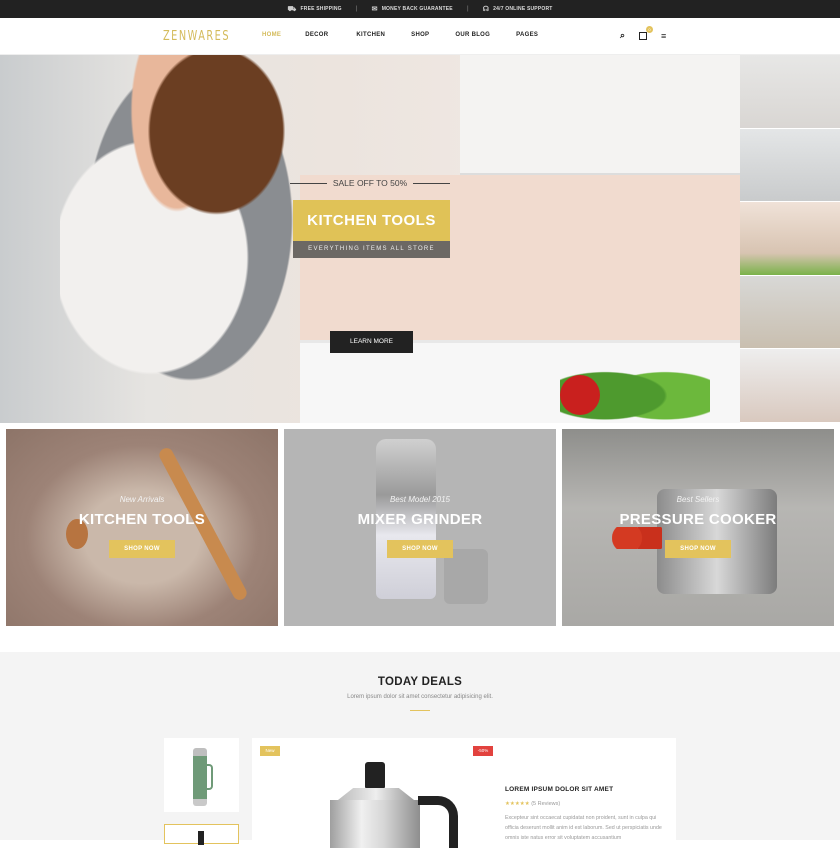 The width and height of the screenshot is (840, 848). What do you see at coordinates (271, 35) in the screenshot?
I see `nav-home: HOME` at bounding box center [271, 35].